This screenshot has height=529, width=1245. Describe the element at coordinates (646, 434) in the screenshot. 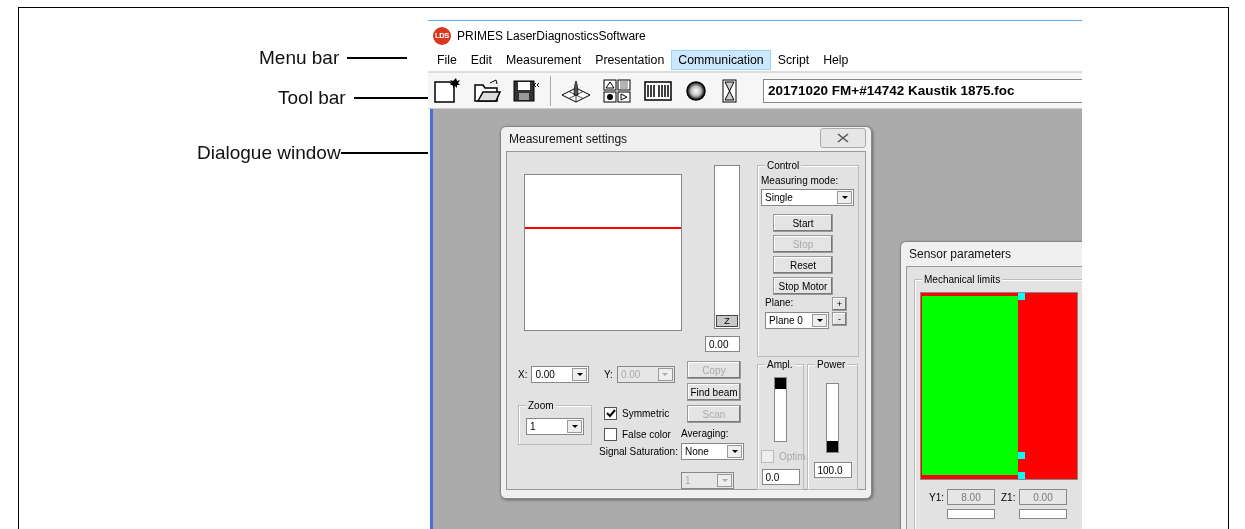

I see `checkbox-label: False color` at that location.